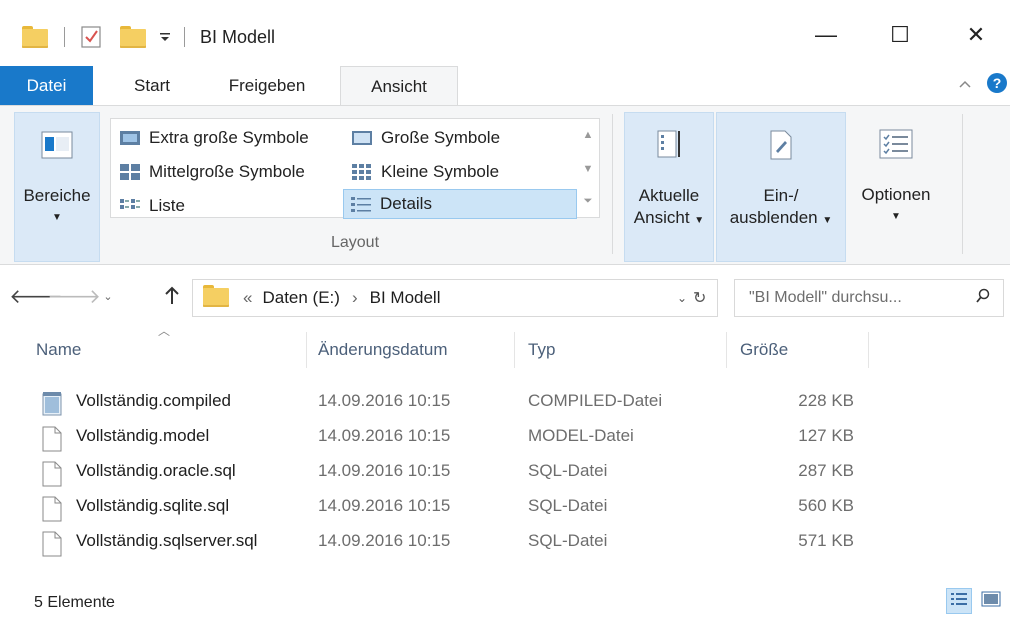 This screenshot has width=1010, height=618. What do you see at coordinates (172, 296) in the screenshot?
I see `up-arrow-icon` at bounding box center [172, 296].